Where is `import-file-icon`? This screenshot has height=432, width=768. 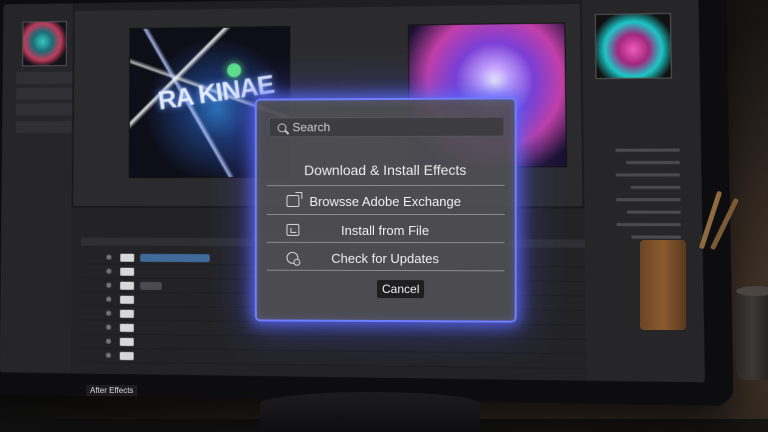
import-file-icon is located at coordinates (292, 230).